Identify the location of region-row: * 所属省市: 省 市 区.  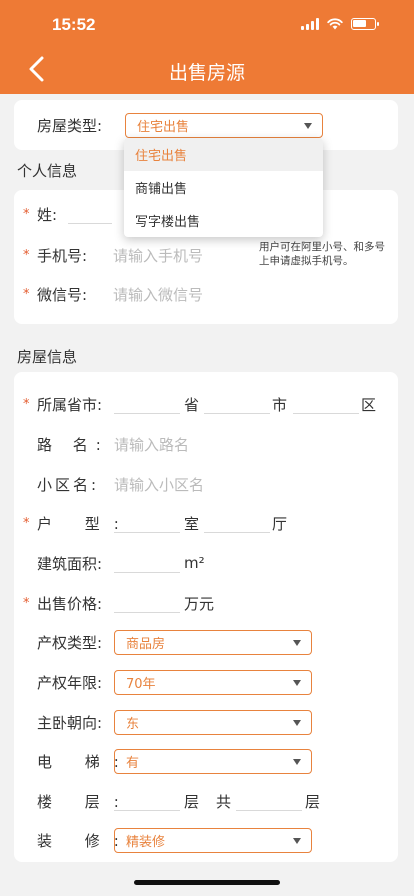
(206, 404).